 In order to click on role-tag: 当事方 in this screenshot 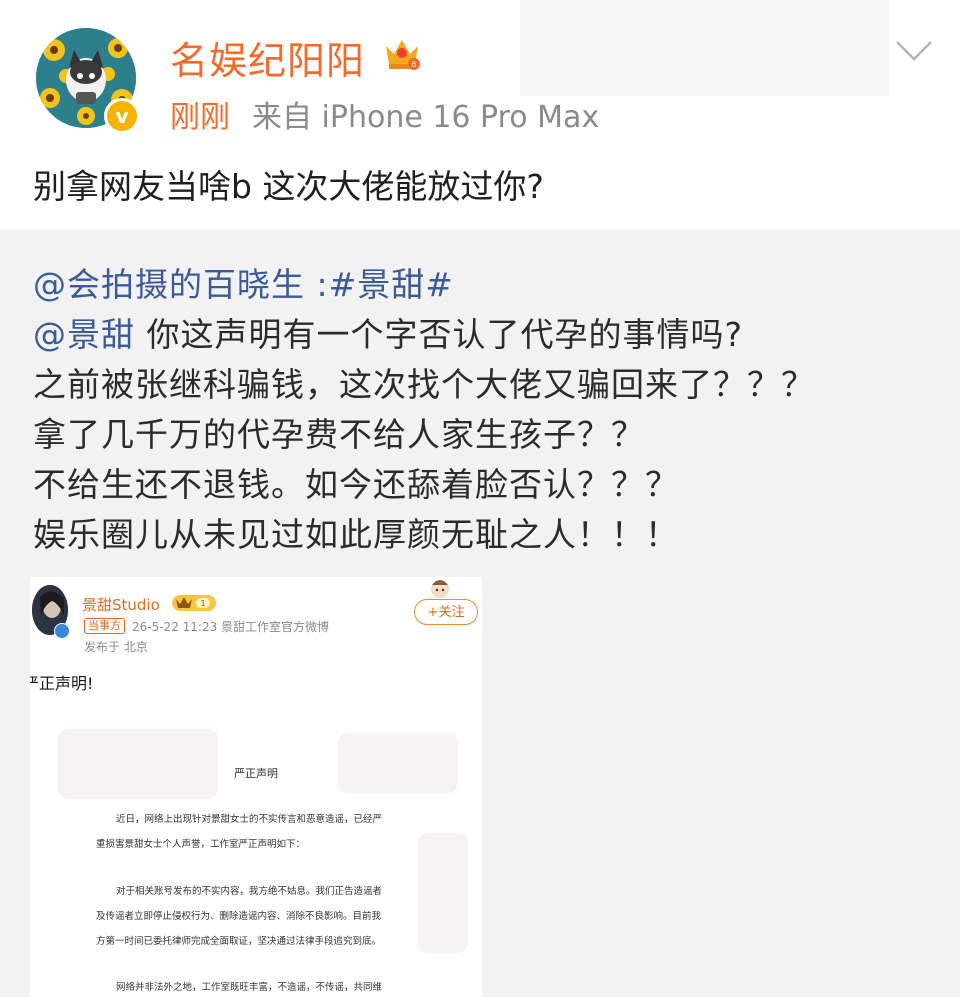, I will do `click(104, 626)`.